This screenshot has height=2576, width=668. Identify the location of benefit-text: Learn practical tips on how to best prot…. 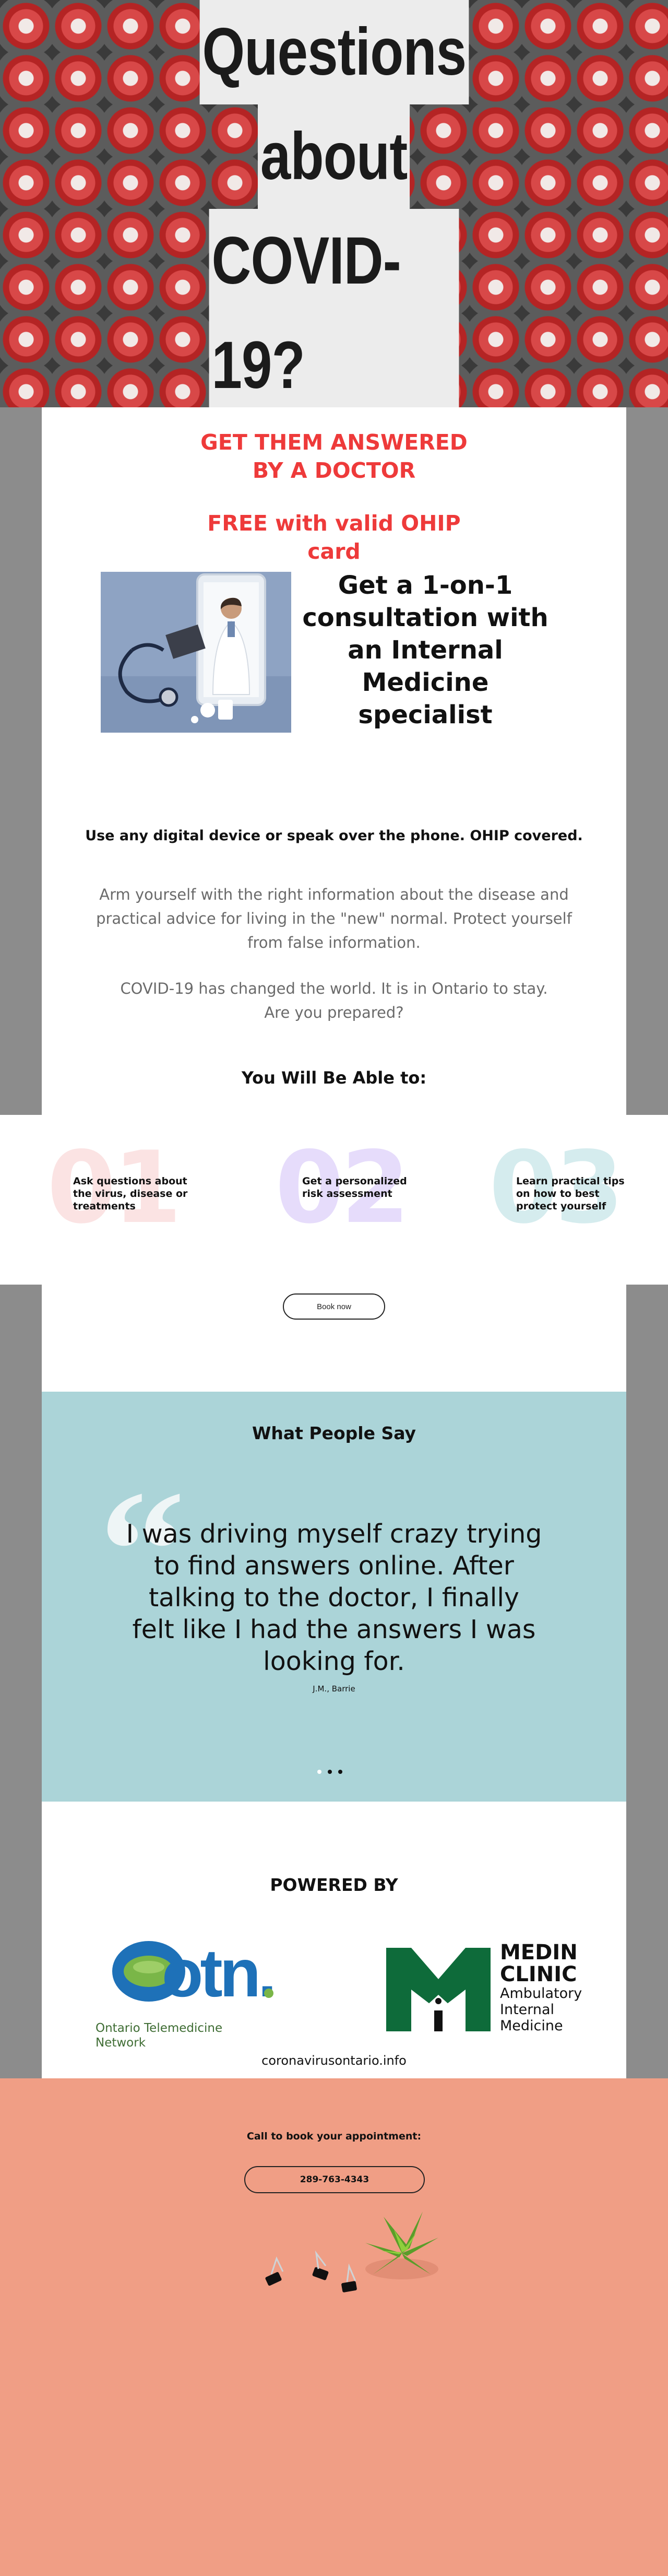
(570, 1193).